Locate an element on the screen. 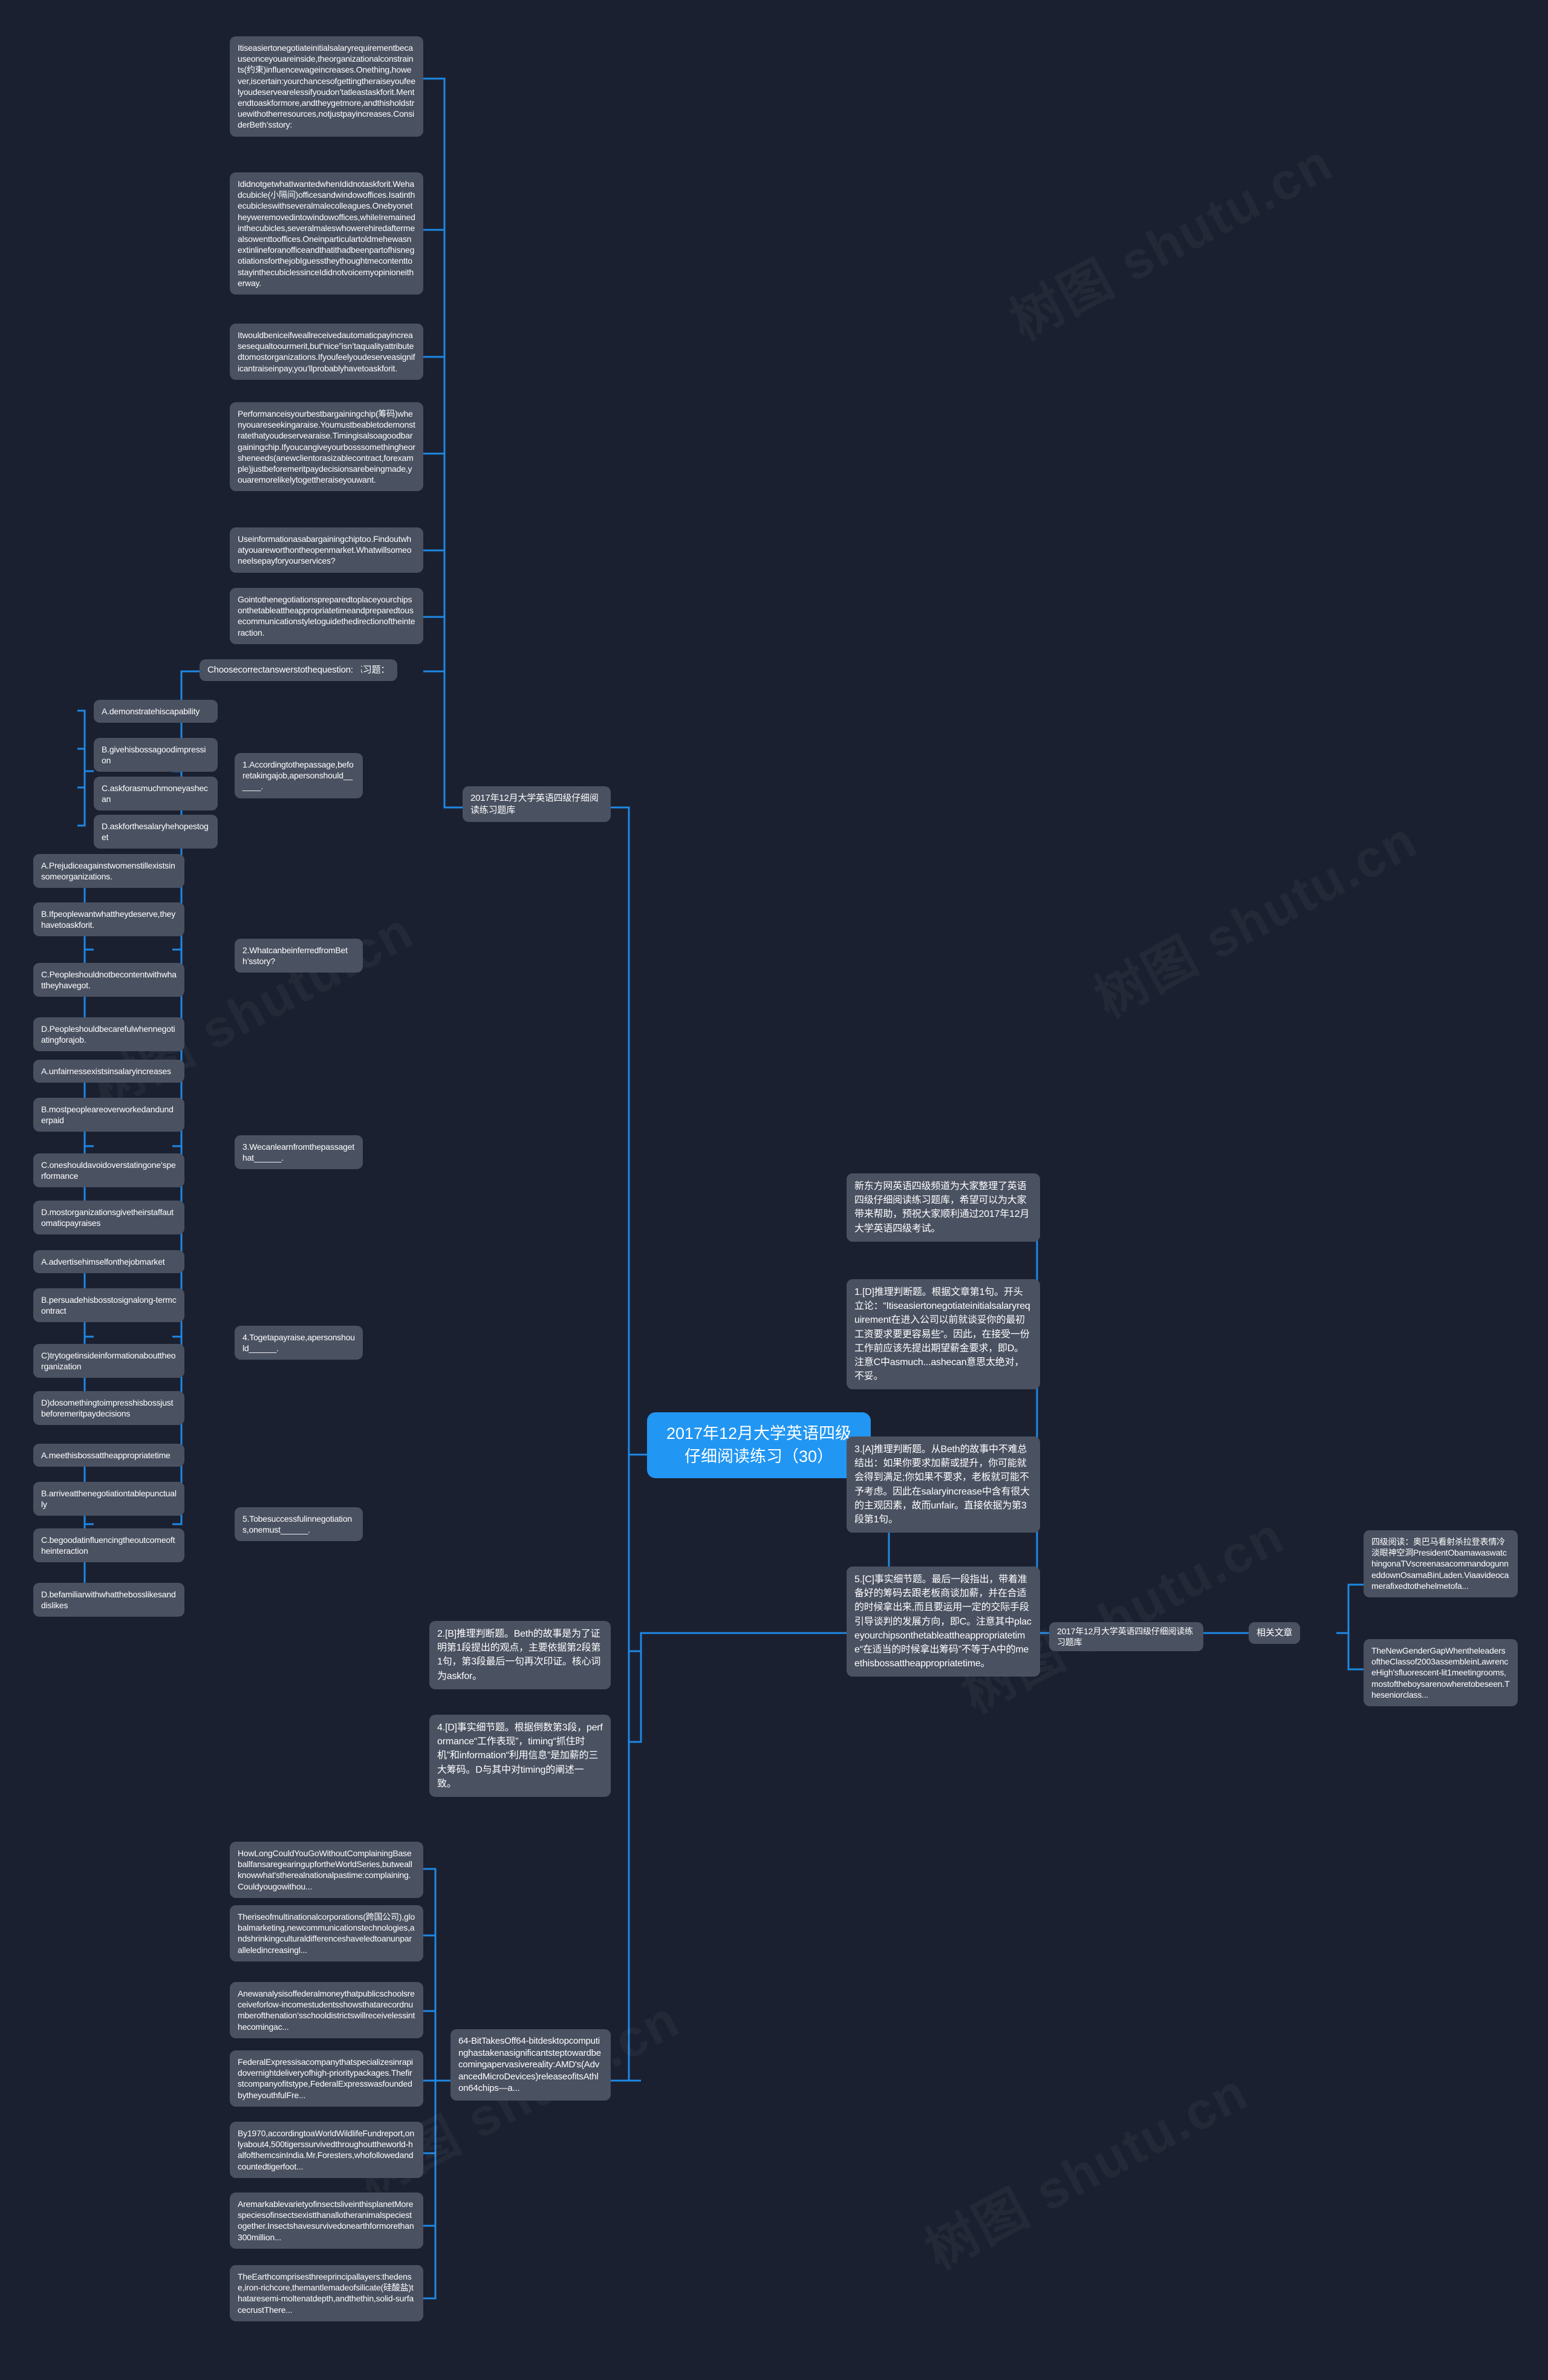 This screenshot has height=2380, width=1548. question-option: A.advertisehimselfonthejobmarket is located at coordinates (108, 1262).